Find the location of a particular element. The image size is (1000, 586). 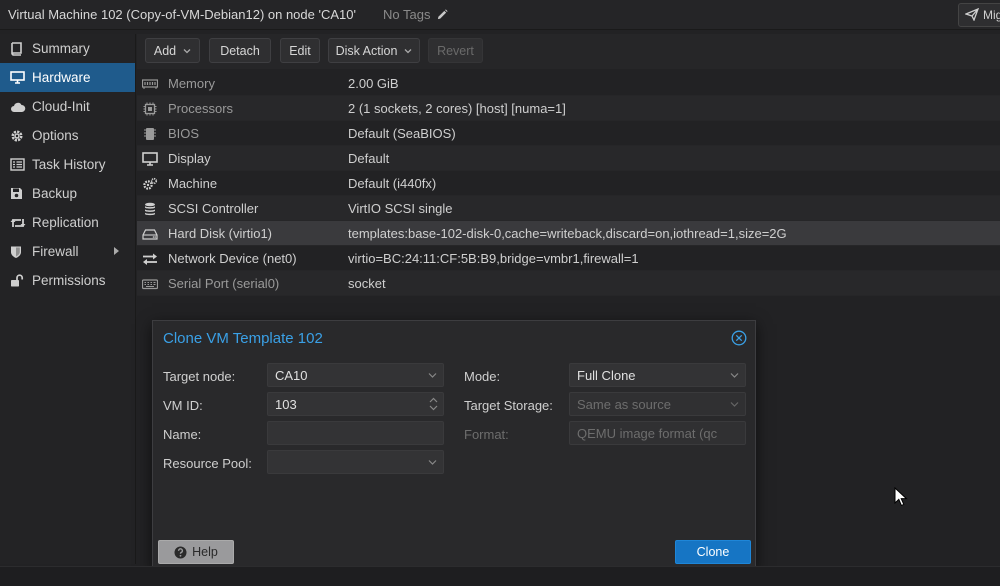

revert-button: Revert is located at coordinates (455, 50).